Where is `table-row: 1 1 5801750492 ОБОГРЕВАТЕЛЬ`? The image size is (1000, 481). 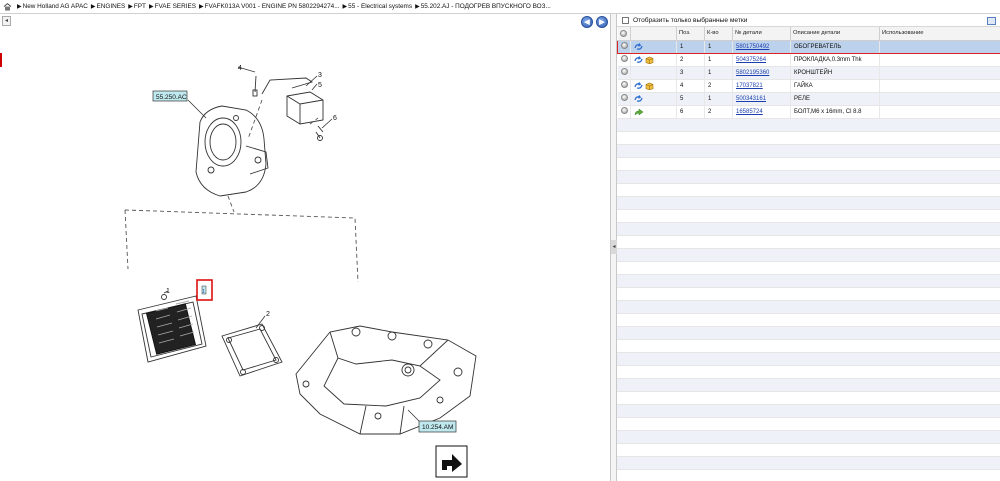
table-row: 1 1 5801750492 ОБОГРЕВАТЕЛЬ is located at coordinates (808, 46).